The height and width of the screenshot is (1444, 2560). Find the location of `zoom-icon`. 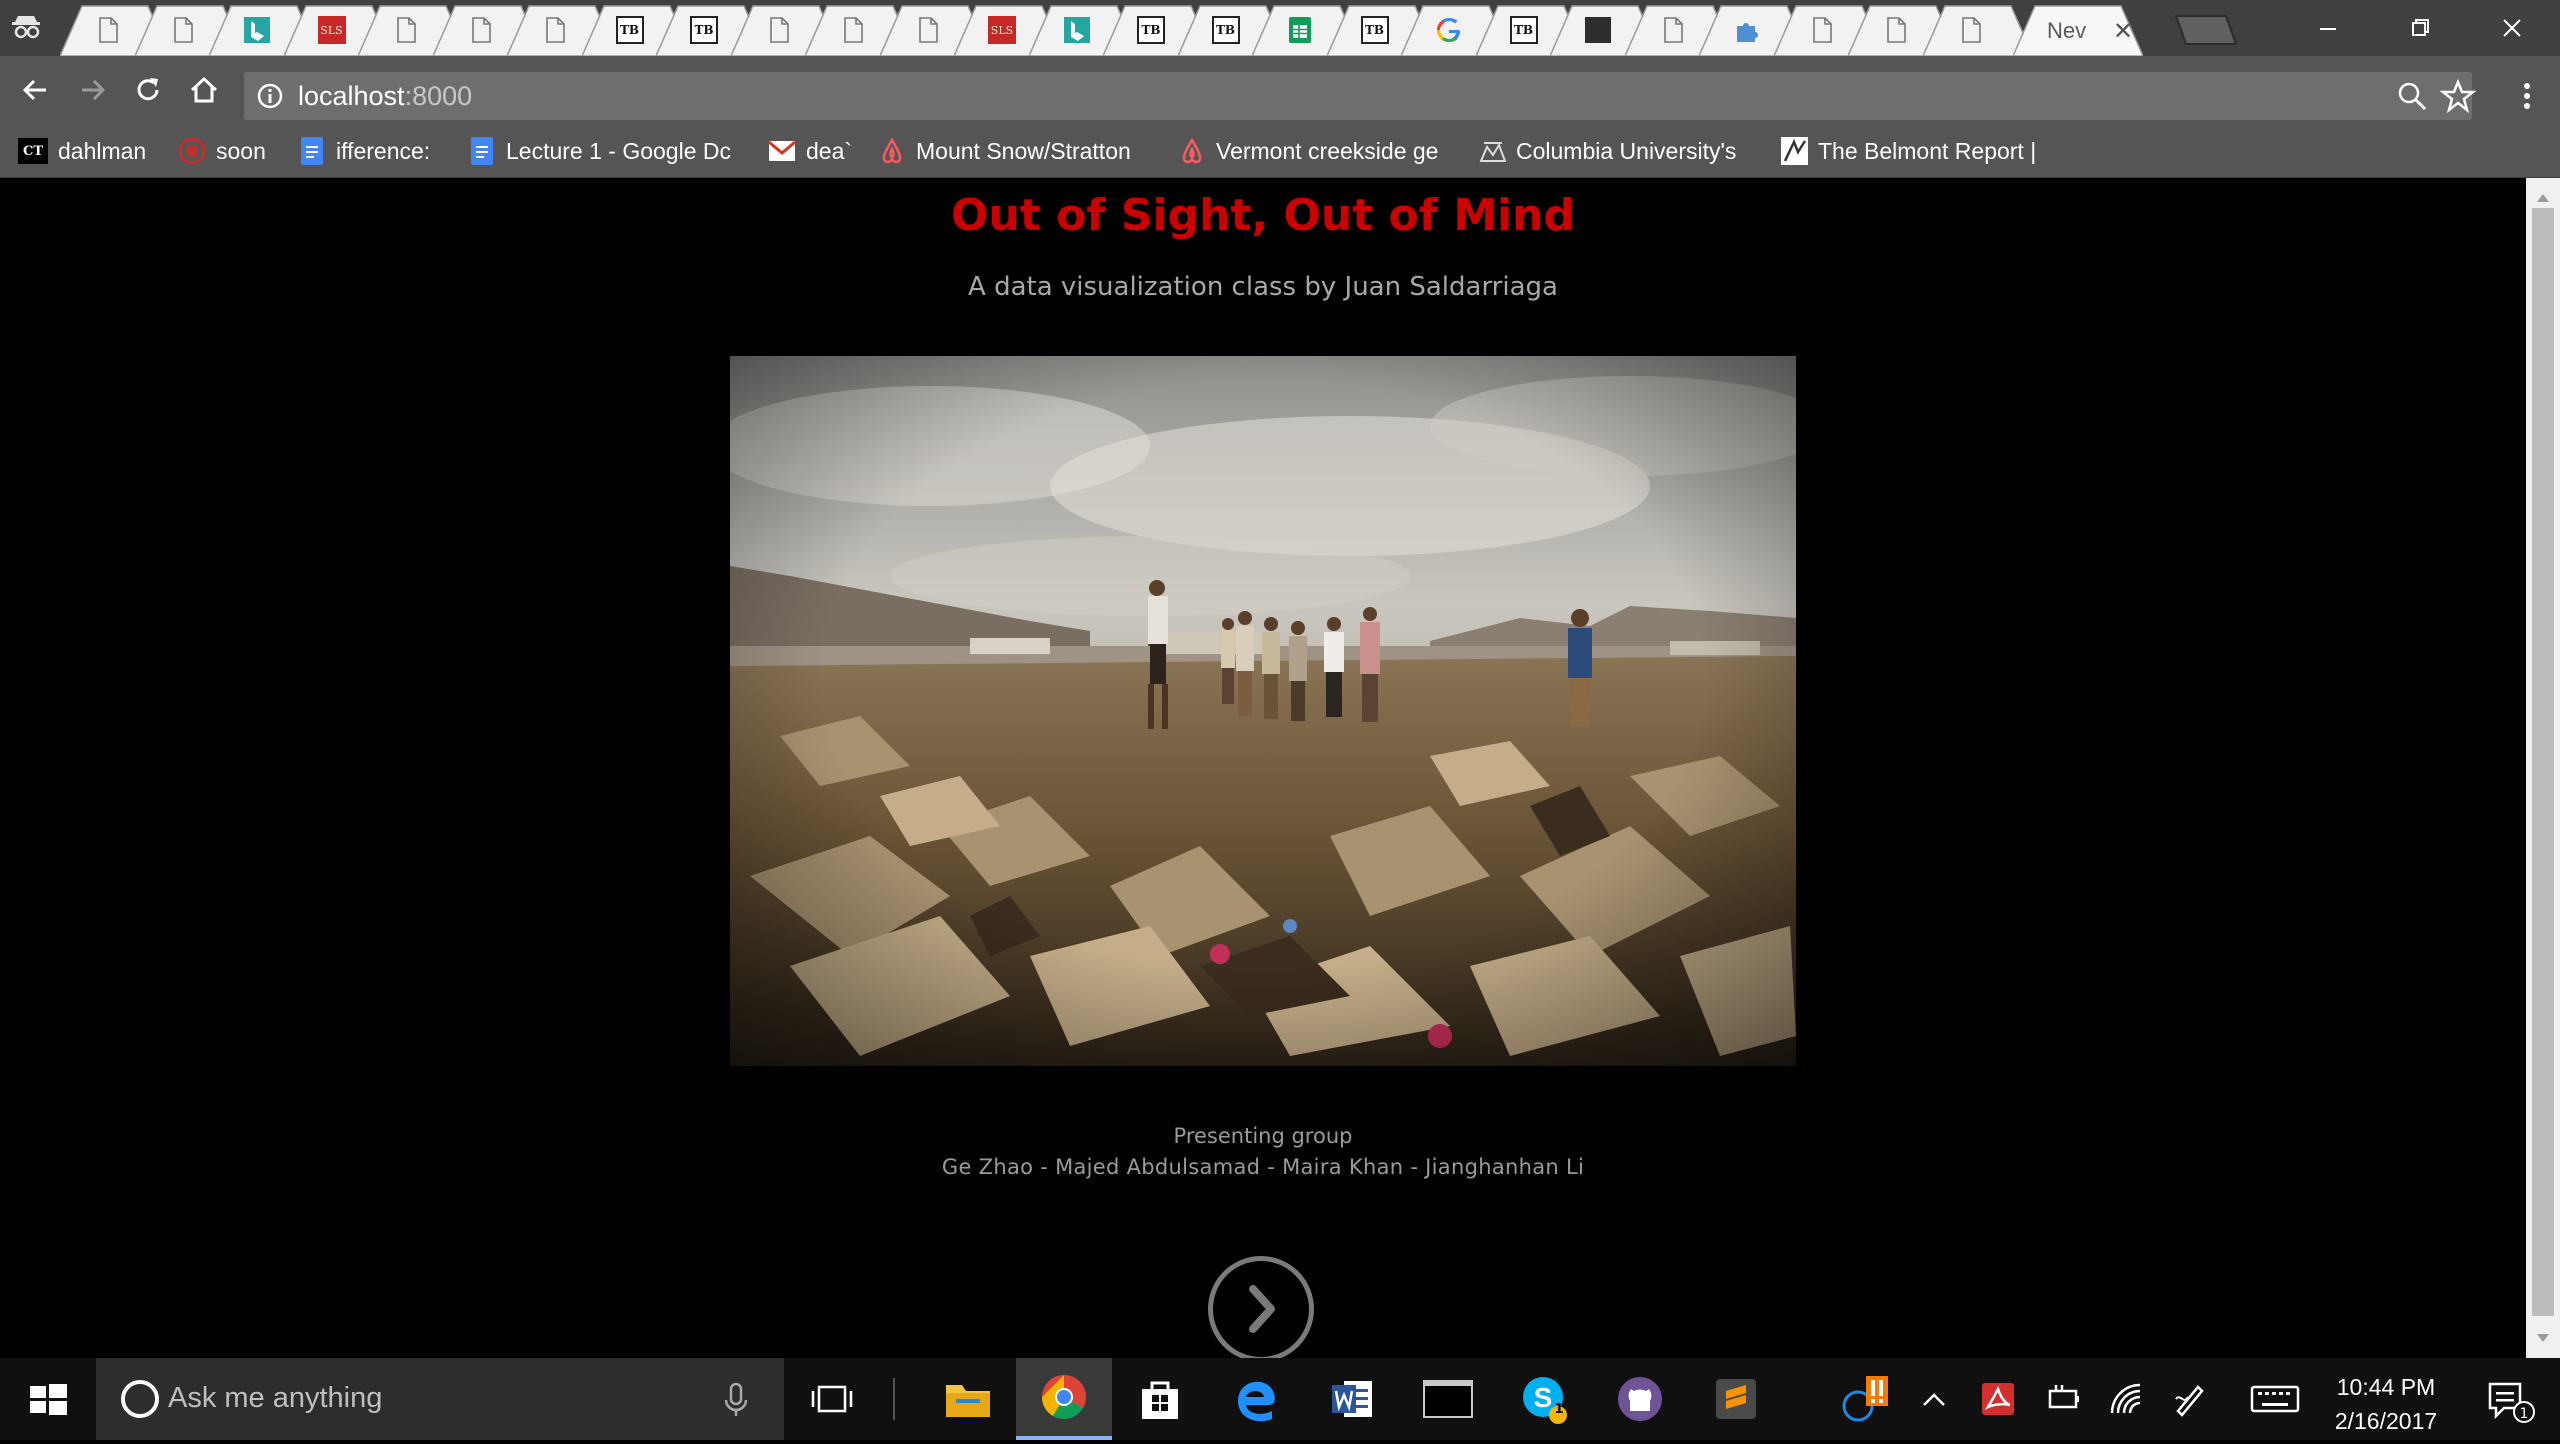

zoom-icon is located at coordinates (2412, 98).